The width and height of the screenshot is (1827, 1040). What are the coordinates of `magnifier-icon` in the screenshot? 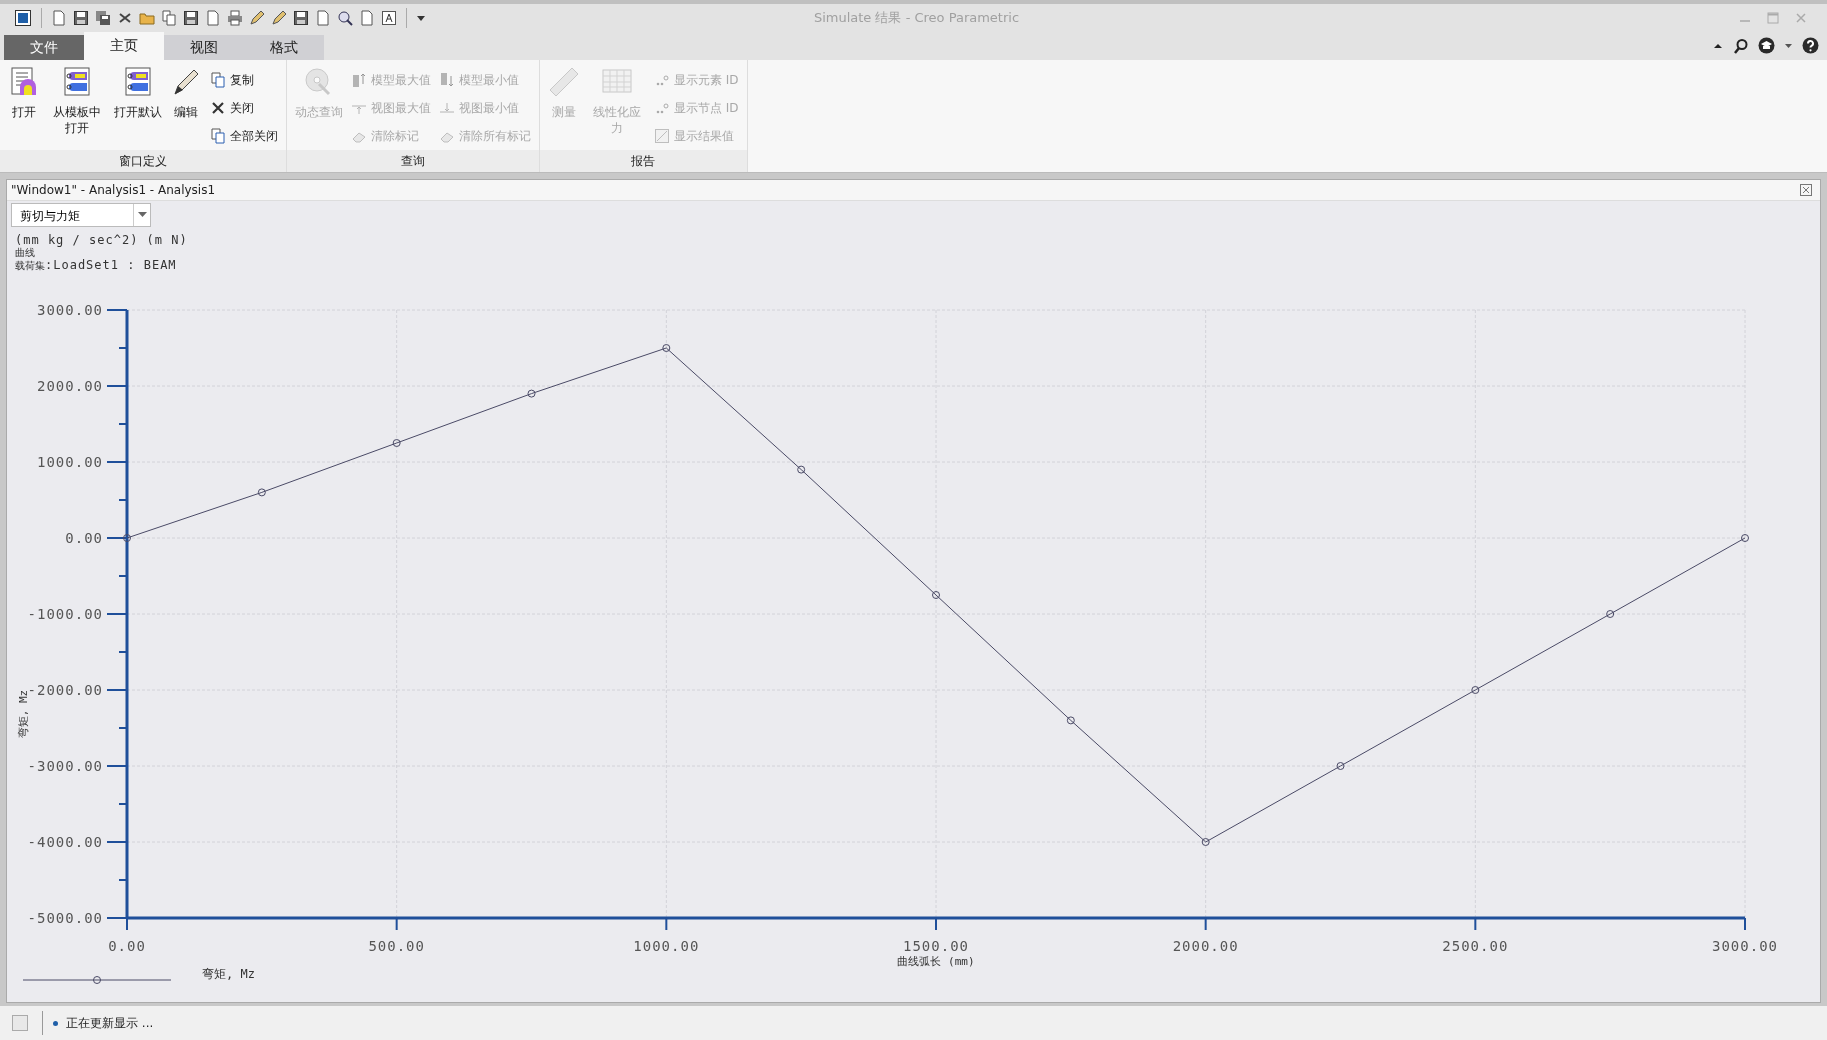 It's located at (345, 18).